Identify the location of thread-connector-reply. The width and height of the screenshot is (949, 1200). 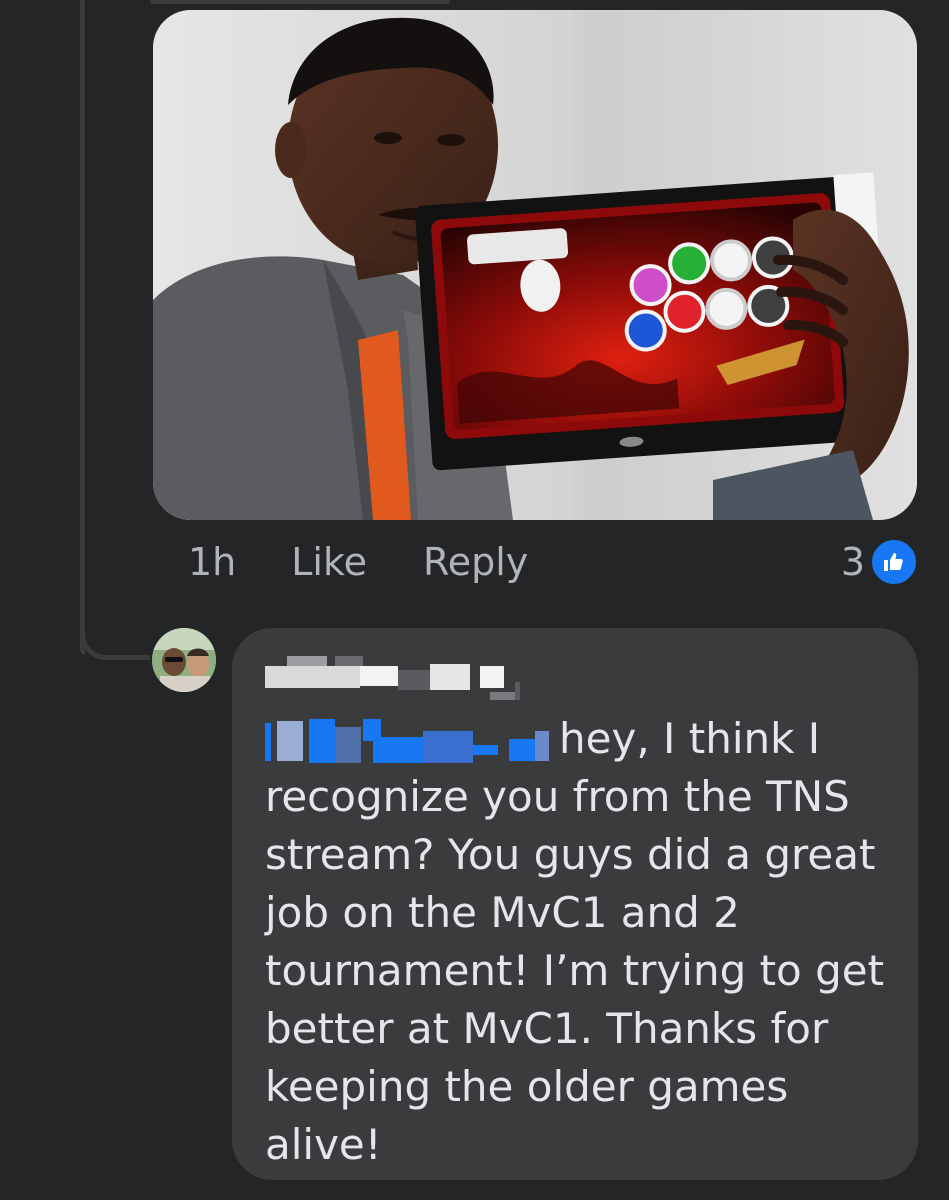
(115, 630).